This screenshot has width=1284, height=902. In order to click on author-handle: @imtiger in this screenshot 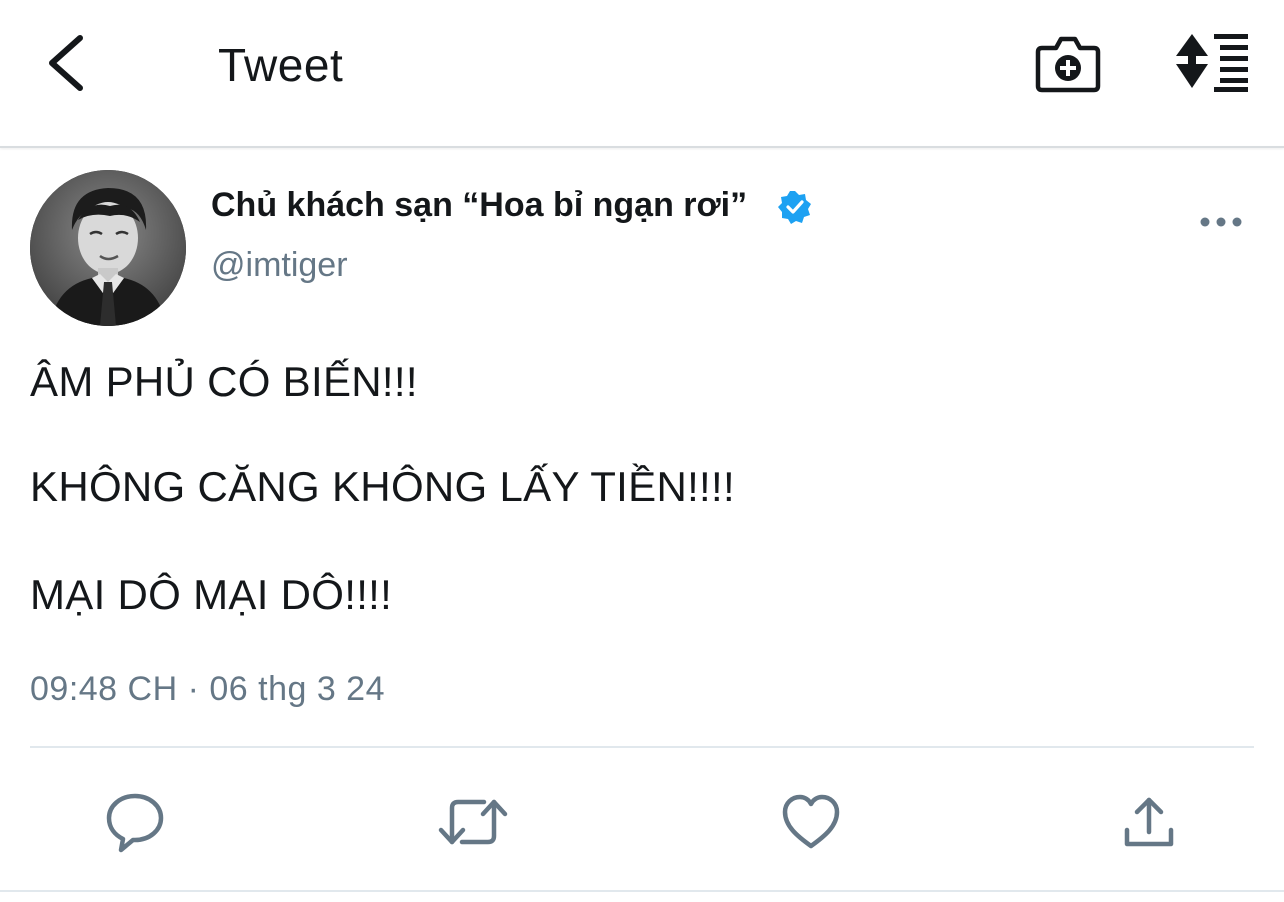, I will do `click(279, 265)`.